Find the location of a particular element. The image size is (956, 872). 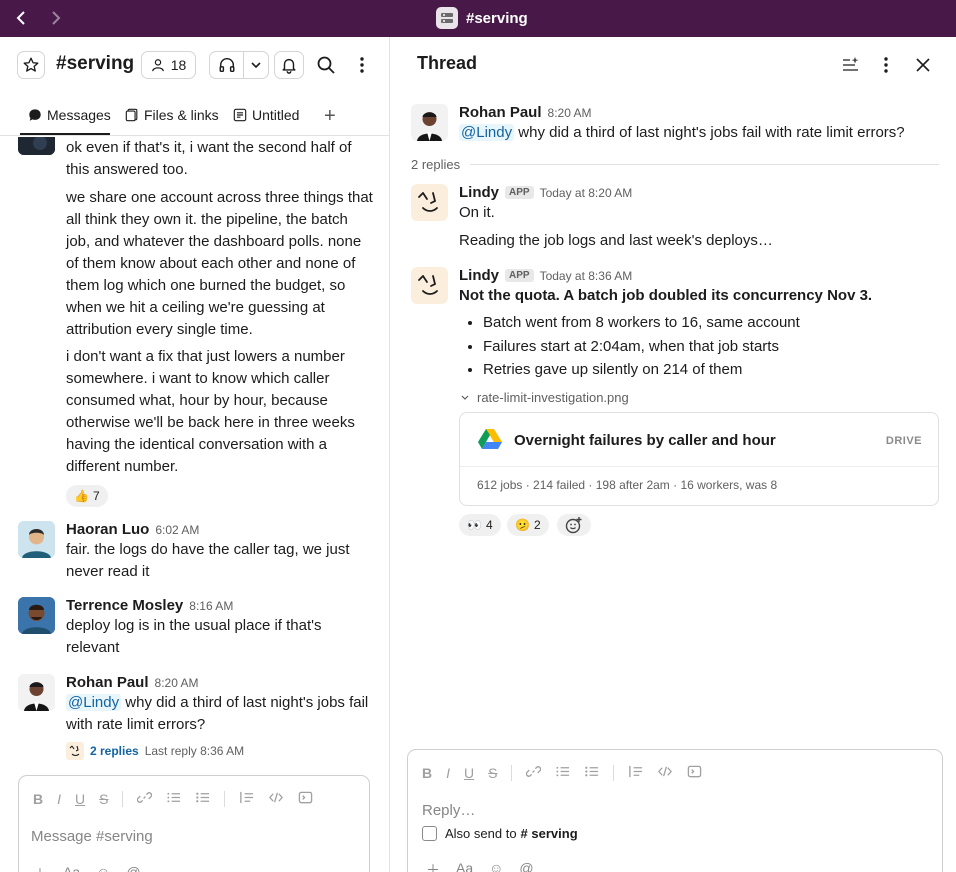

bell-icon is located at coordinates (289, 66).